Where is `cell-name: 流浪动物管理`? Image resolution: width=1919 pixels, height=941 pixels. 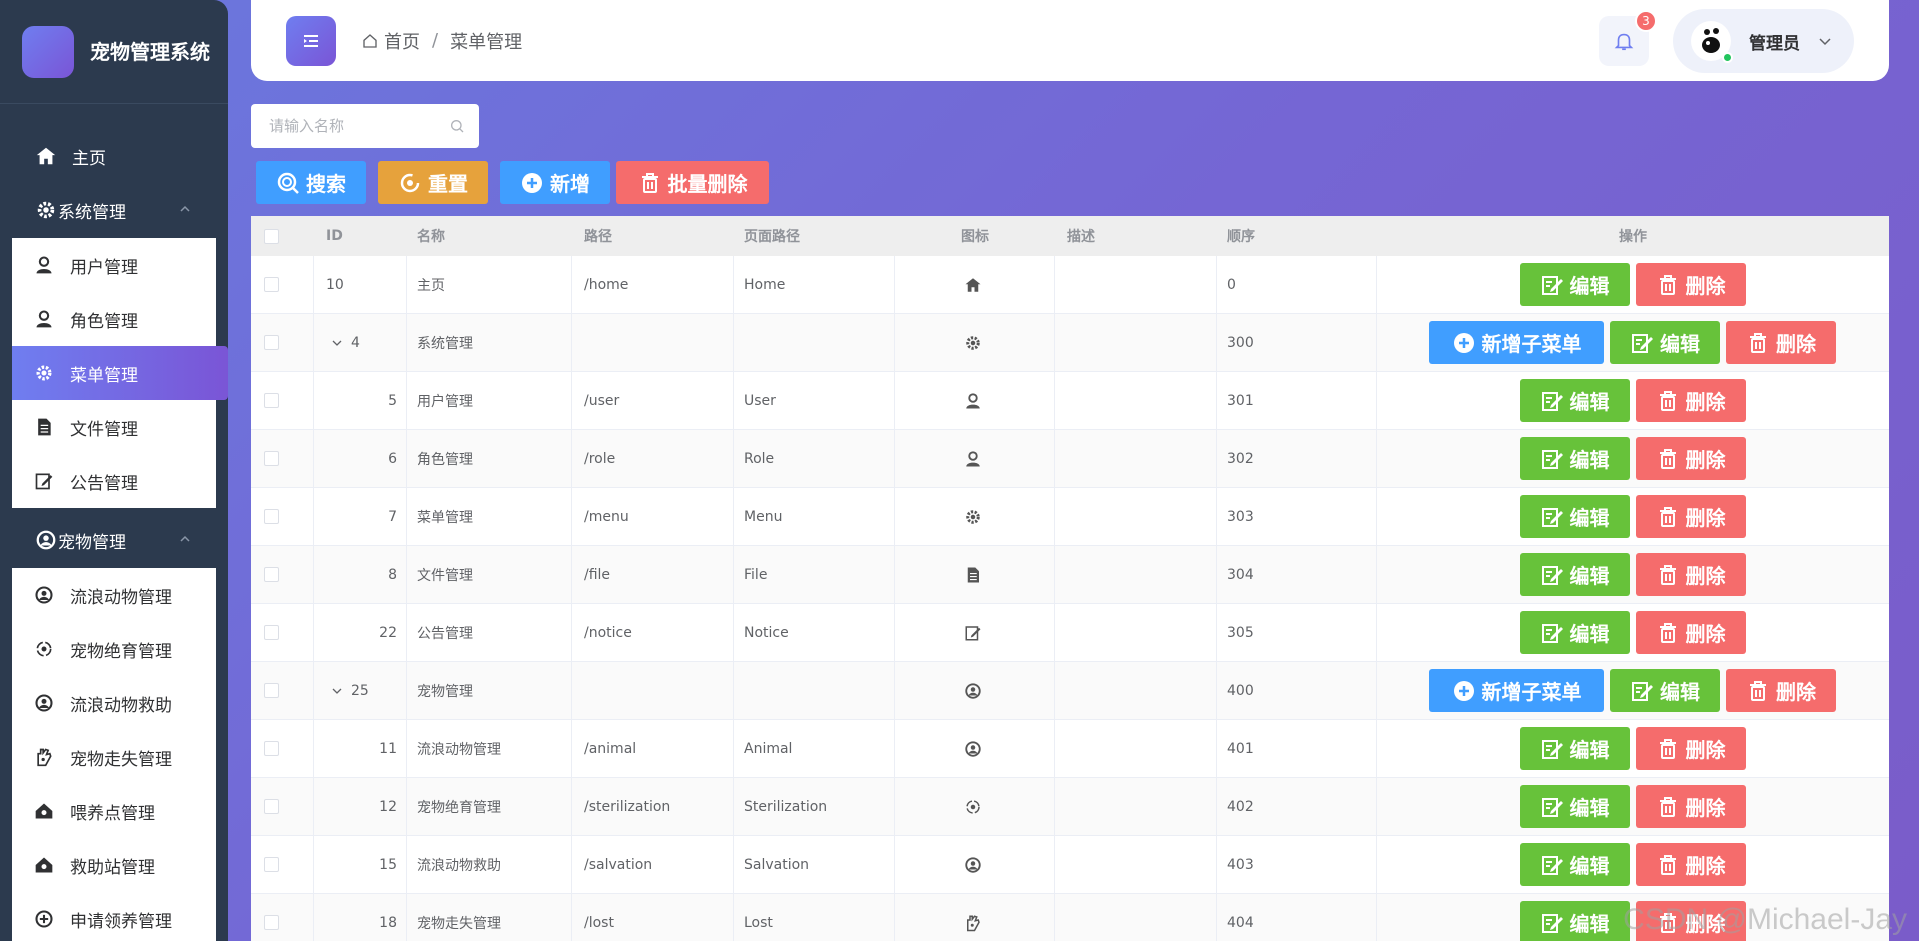
cell-name: 流浪动物管理 is located at coordinates (459, 749).